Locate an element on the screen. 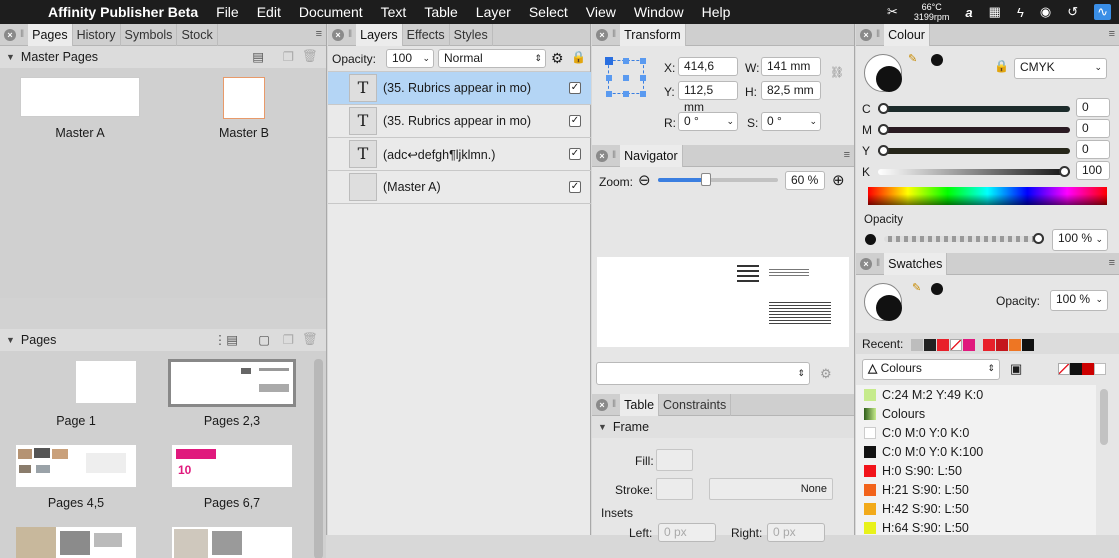 This screenshot has width=1119, height=558. menu-layer: Layer is located at coordinates (493, 12).